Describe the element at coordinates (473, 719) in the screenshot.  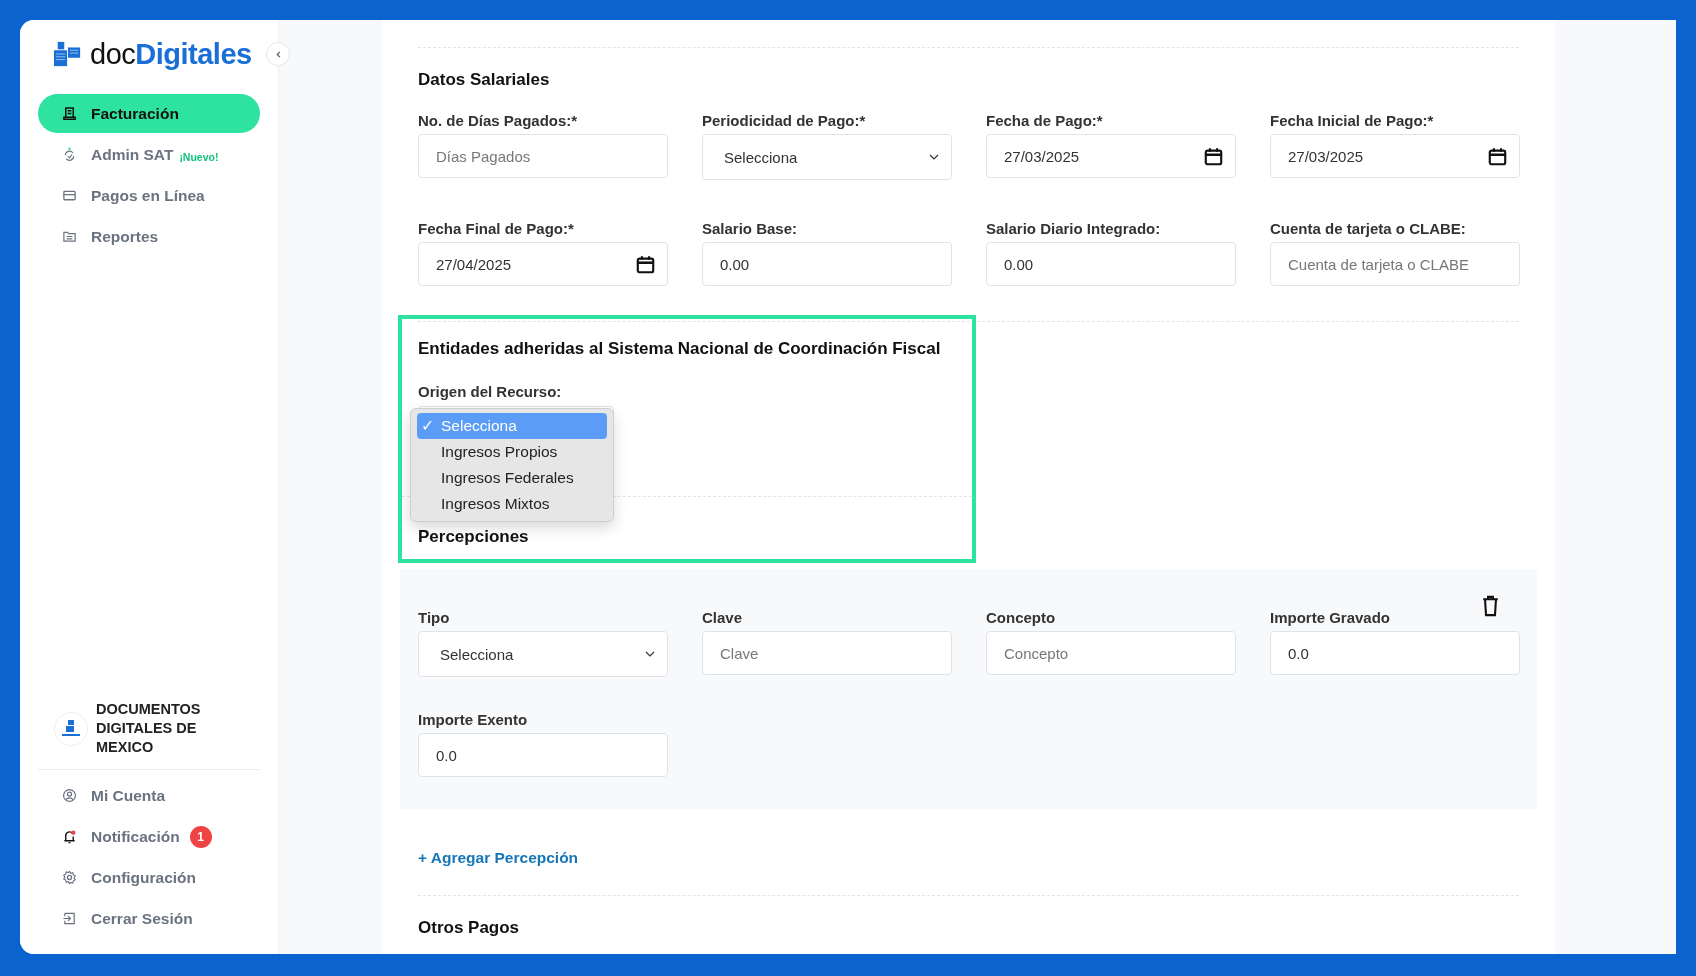
I see `field-label: Importe Exento` at that location.